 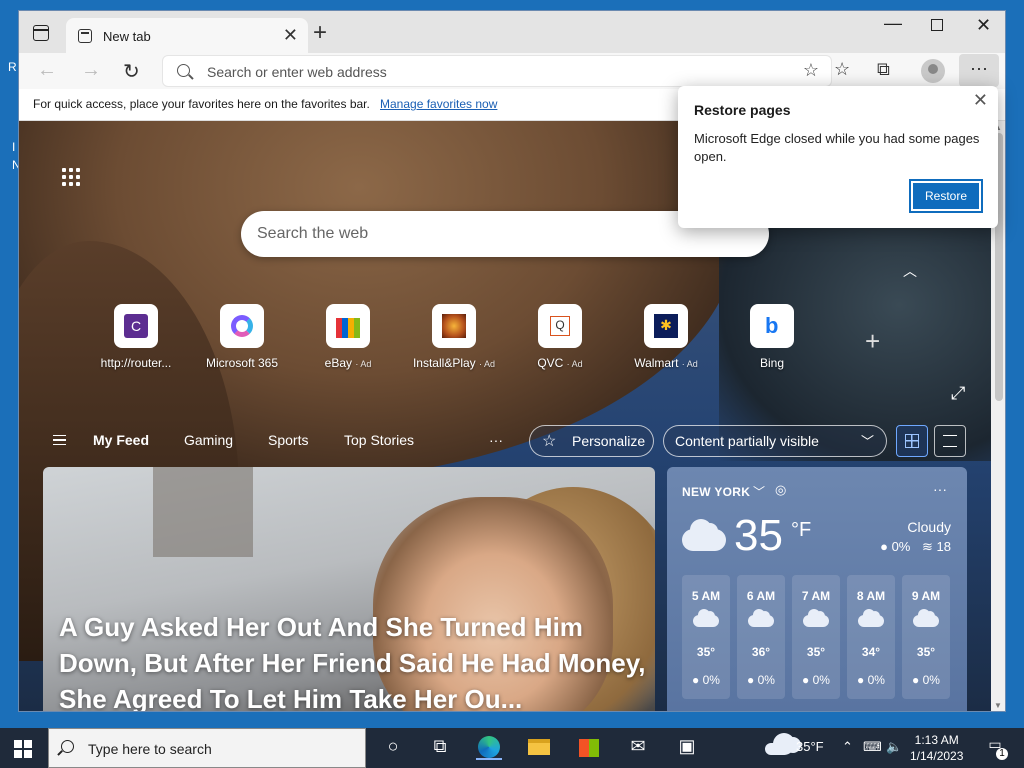 I want to click on refresh-icon: ↻, so click(x=131, y=71).